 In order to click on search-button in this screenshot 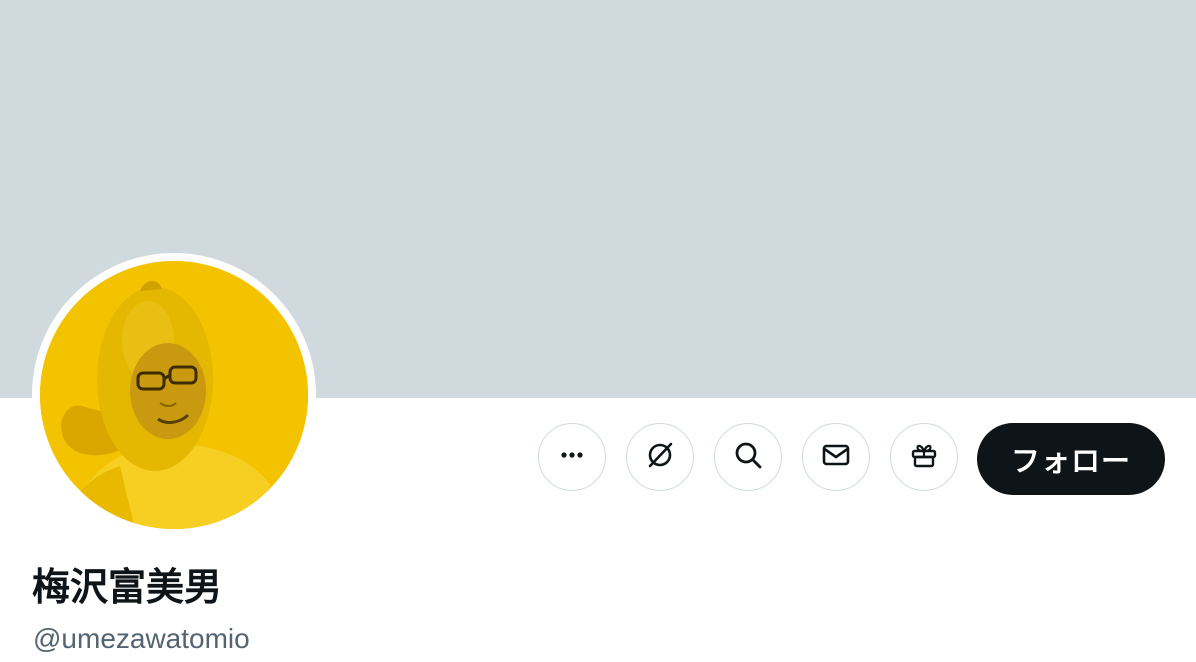, I will do `click(748, 457)`.